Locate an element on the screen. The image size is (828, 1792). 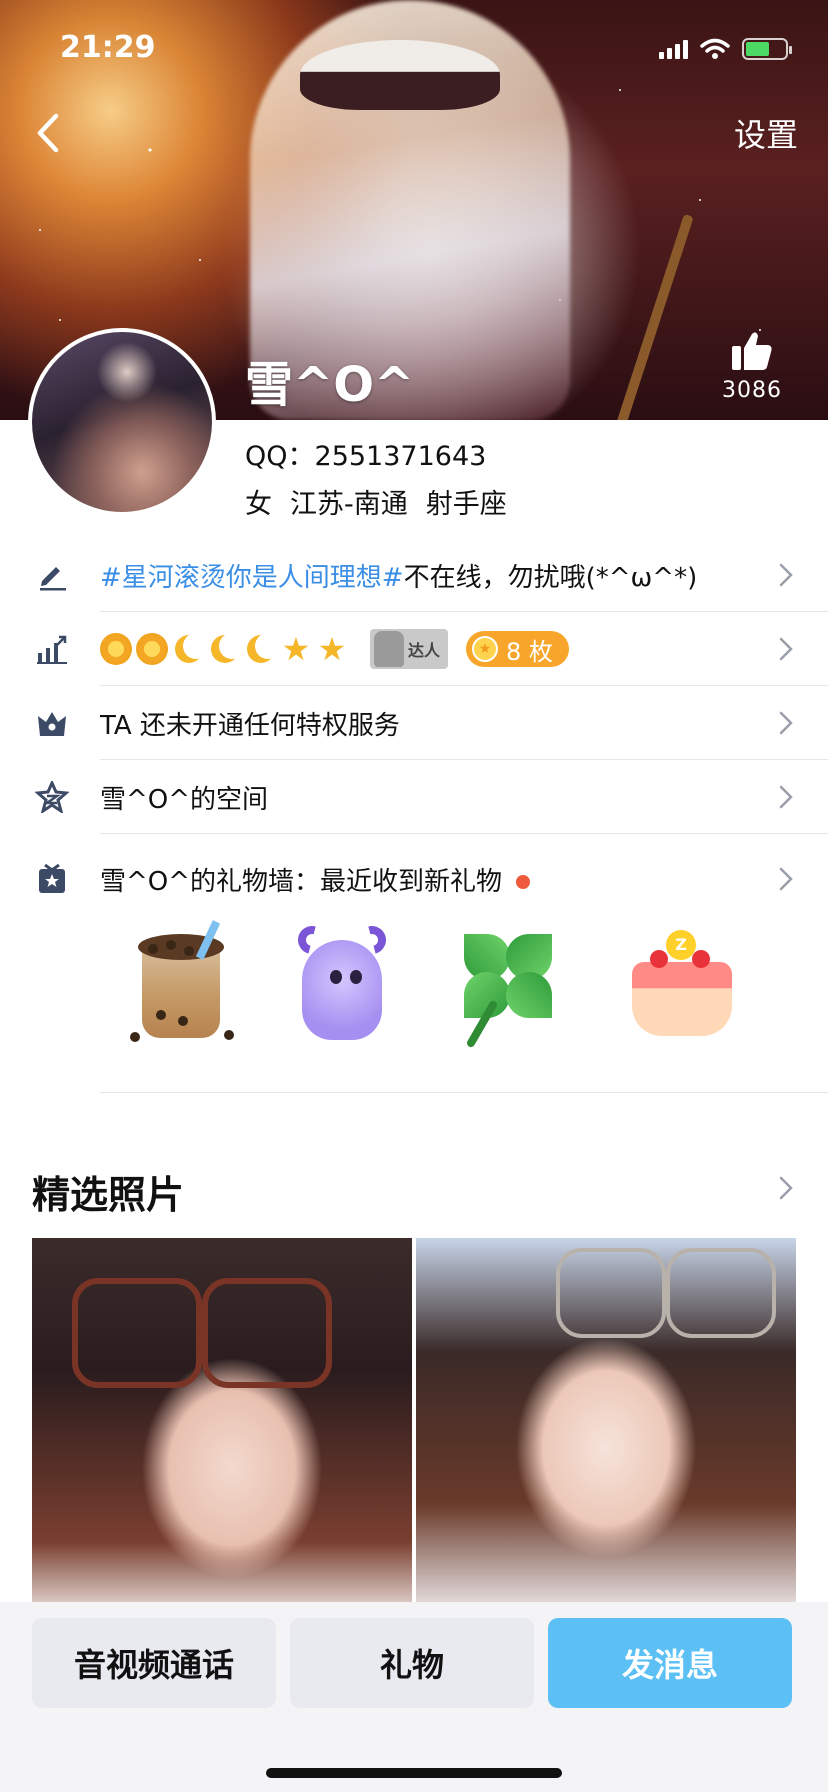
level-row: ★ ★ 达人 ★ 8 枚 is located at coordinates (414, 649).